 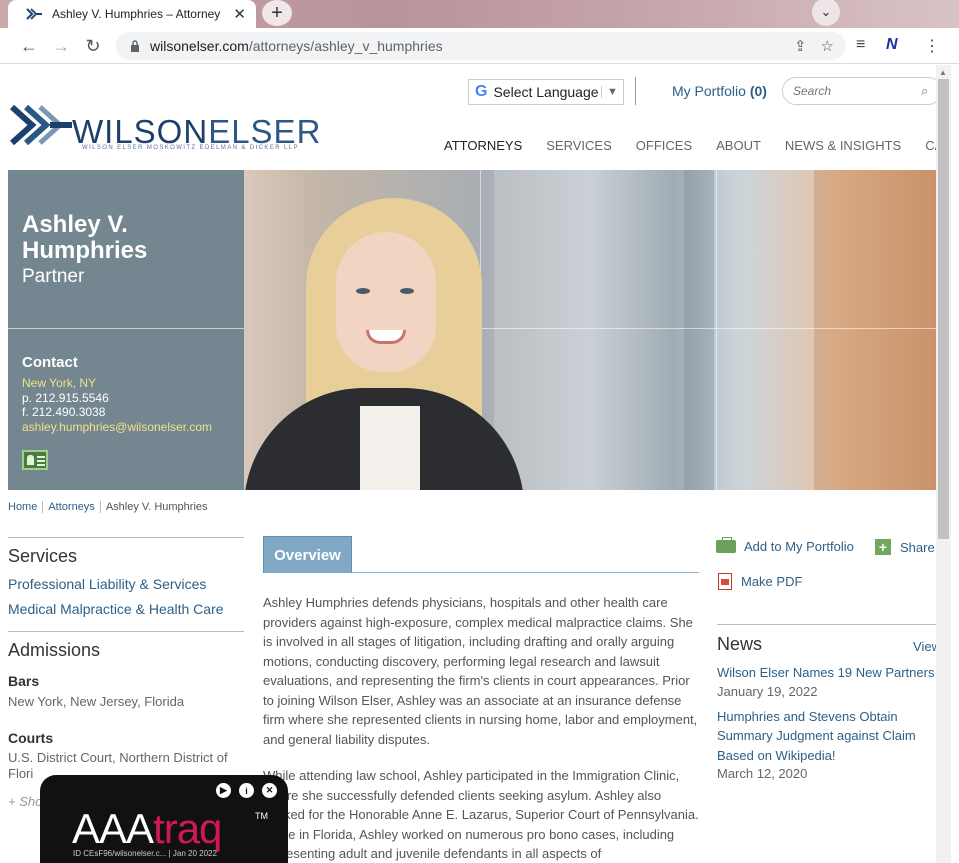 What do you see at coordinates (53, 276) in the screenshot?
I see `attorney-title: Partner` at bounding box center [53, 276].